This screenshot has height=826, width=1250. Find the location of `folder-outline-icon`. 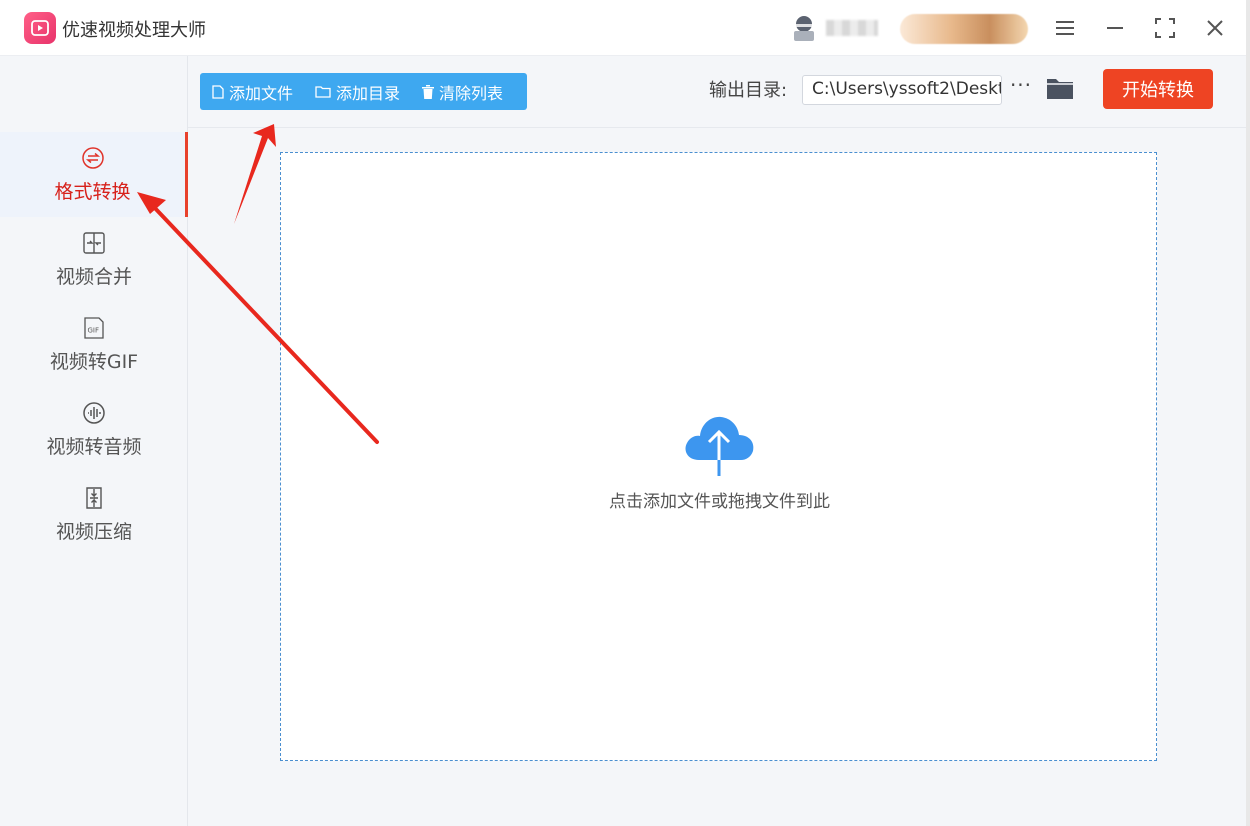

folder-outline-icon is located at coordinates (323, 92).